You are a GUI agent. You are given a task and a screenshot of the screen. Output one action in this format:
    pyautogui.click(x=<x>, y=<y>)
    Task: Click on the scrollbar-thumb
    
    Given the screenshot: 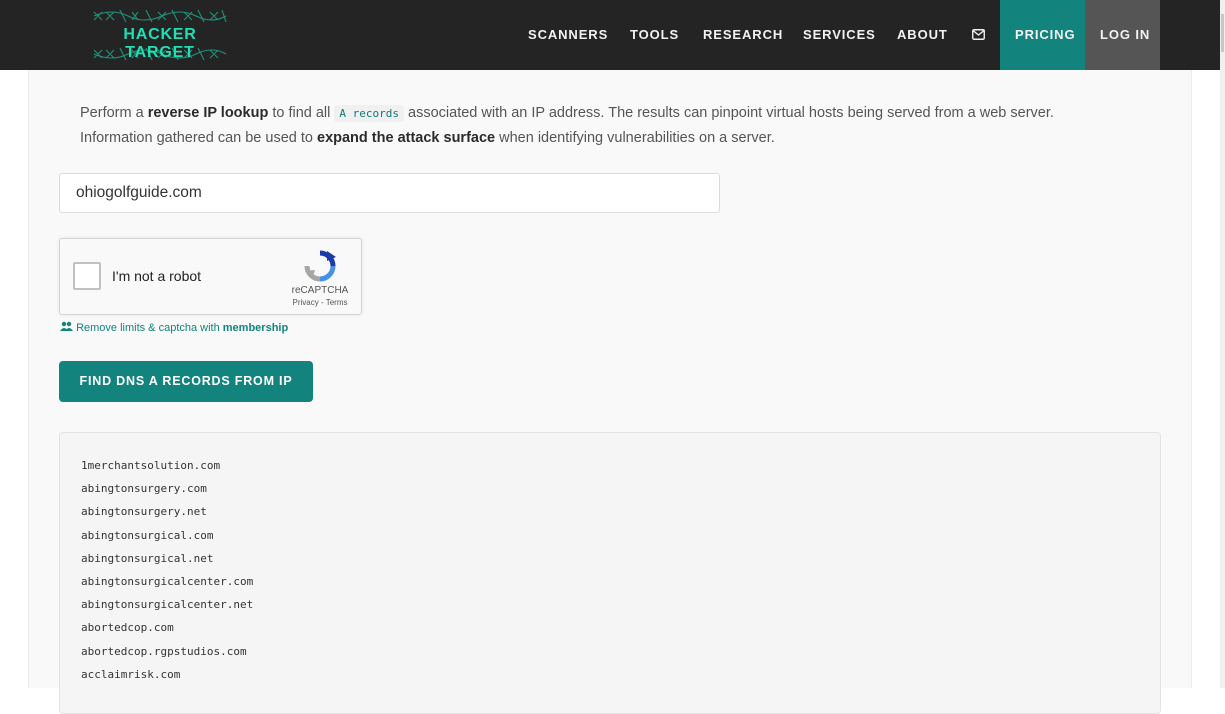 What is the action you would take?
    pyautogui.click(x=1222, y=33)
    